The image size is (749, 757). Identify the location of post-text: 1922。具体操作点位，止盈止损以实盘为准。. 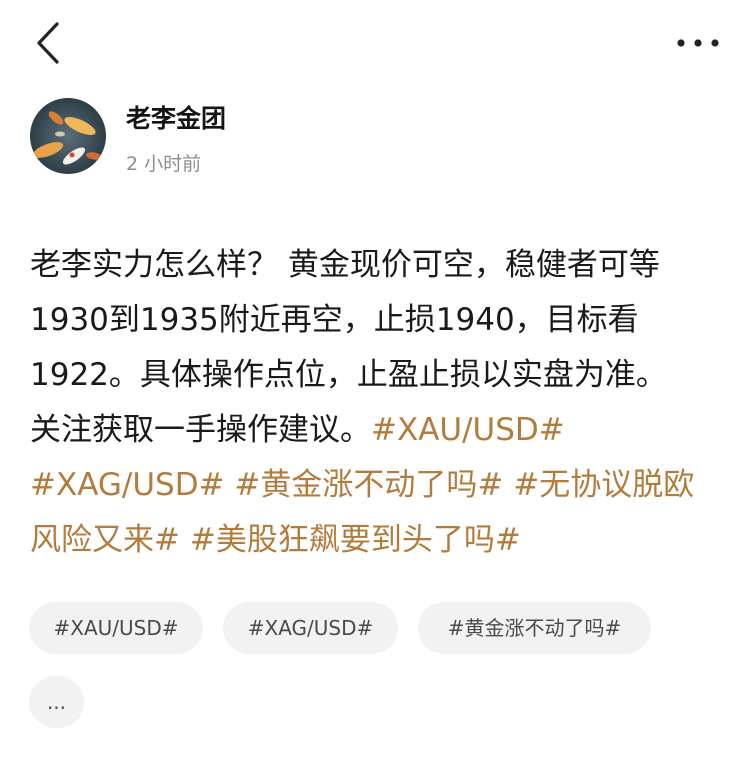
(348, 375).